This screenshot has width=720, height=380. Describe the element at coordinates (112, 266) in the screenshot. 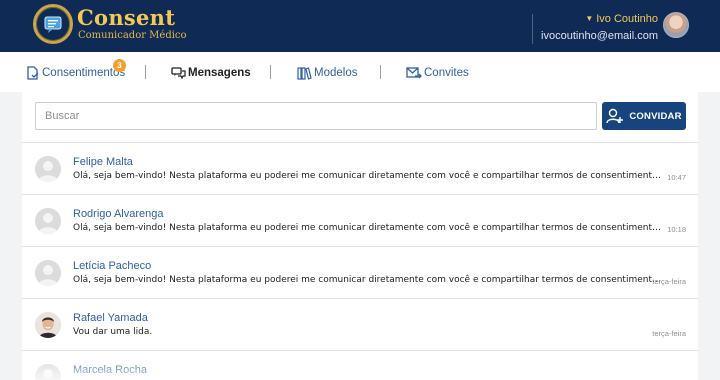

I see `contact-name: Letícia Pacheco` at that location.